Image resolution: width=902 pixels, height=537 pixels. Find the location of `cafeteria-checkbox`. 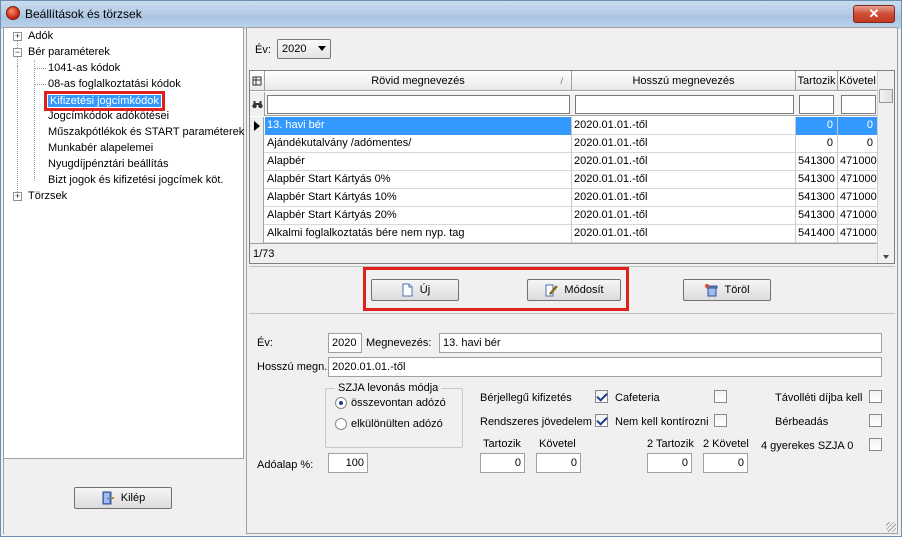

cafeteria-checkbox is located at coordinates (720, 396).